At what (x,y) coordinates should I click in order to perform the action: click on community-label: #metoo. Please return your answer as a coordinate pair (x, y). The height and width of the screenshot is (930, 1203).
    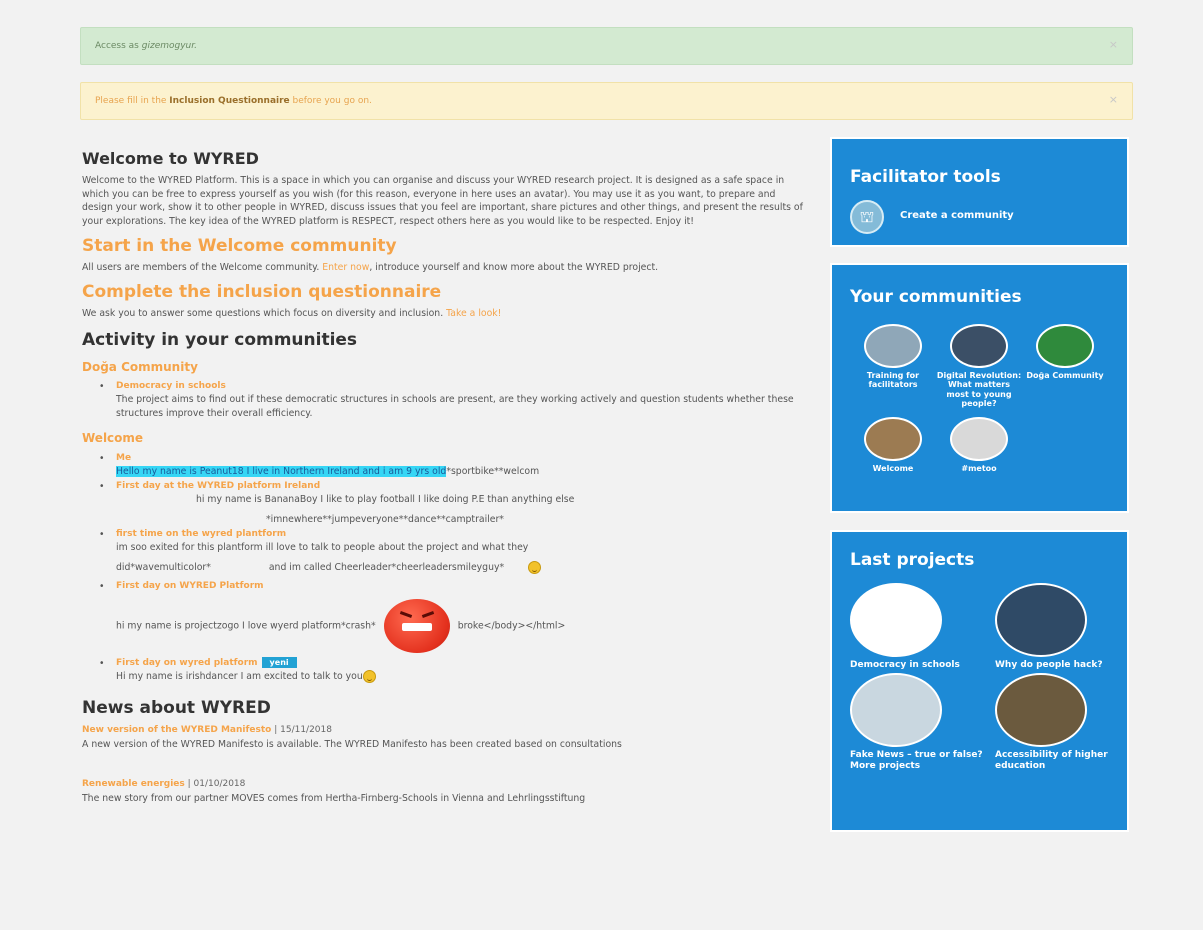
    Looking at the image, I should click on (979, 469).